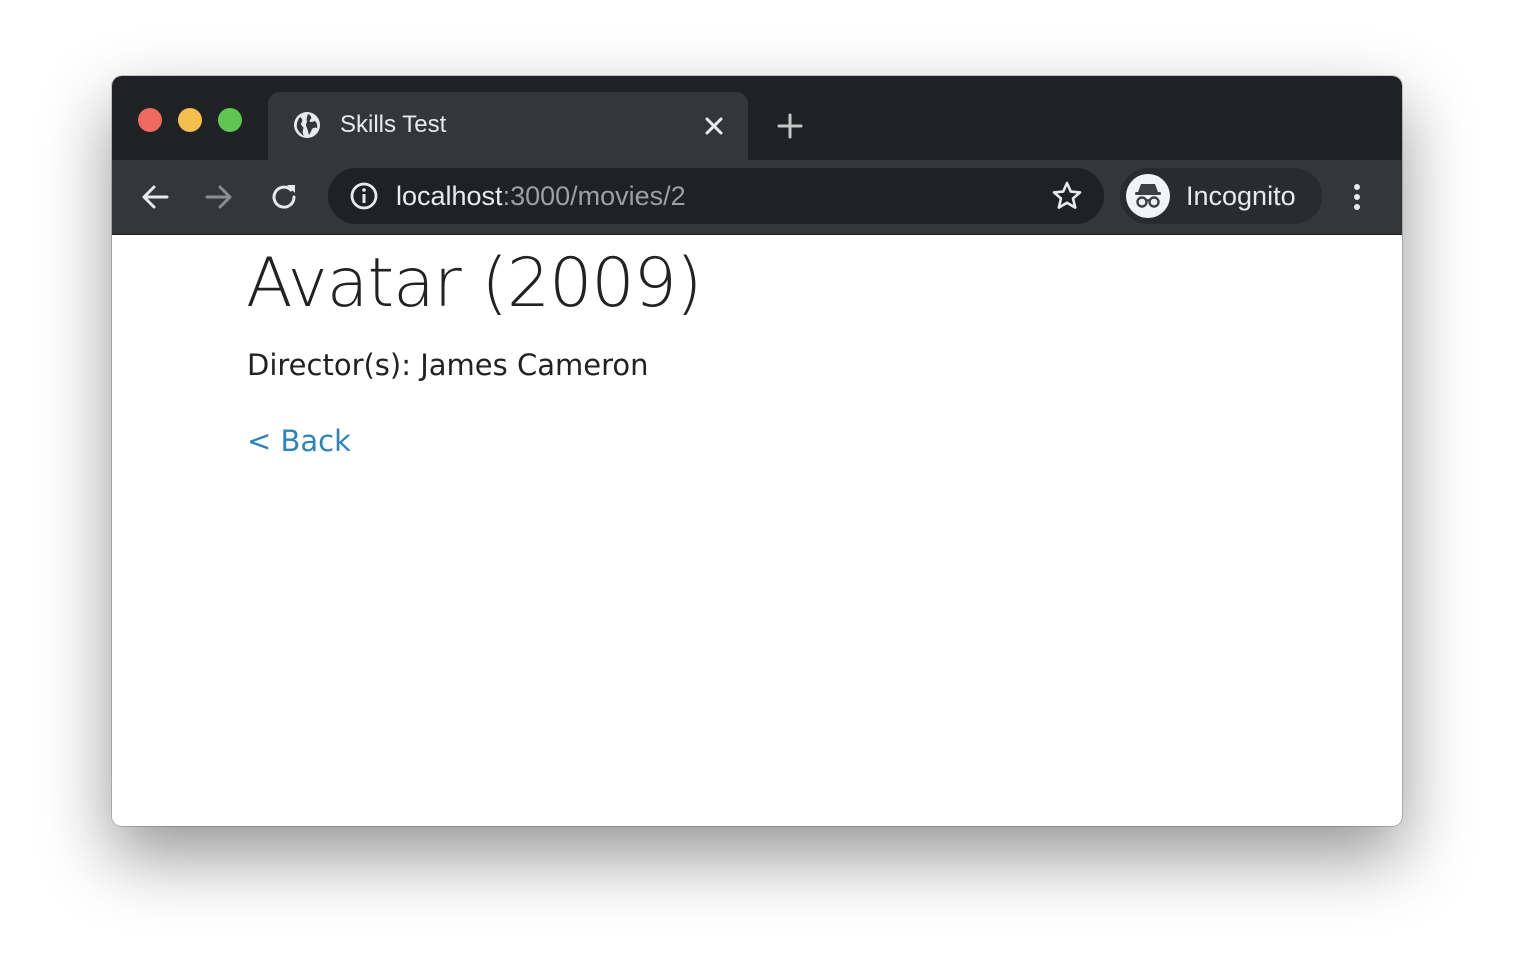 The height and width of the screenshot is (974, 1514). What do you see at coordinates (449, 196) in the screenshot?
I see `url-host: localhost` at bounding box center [449, 196].